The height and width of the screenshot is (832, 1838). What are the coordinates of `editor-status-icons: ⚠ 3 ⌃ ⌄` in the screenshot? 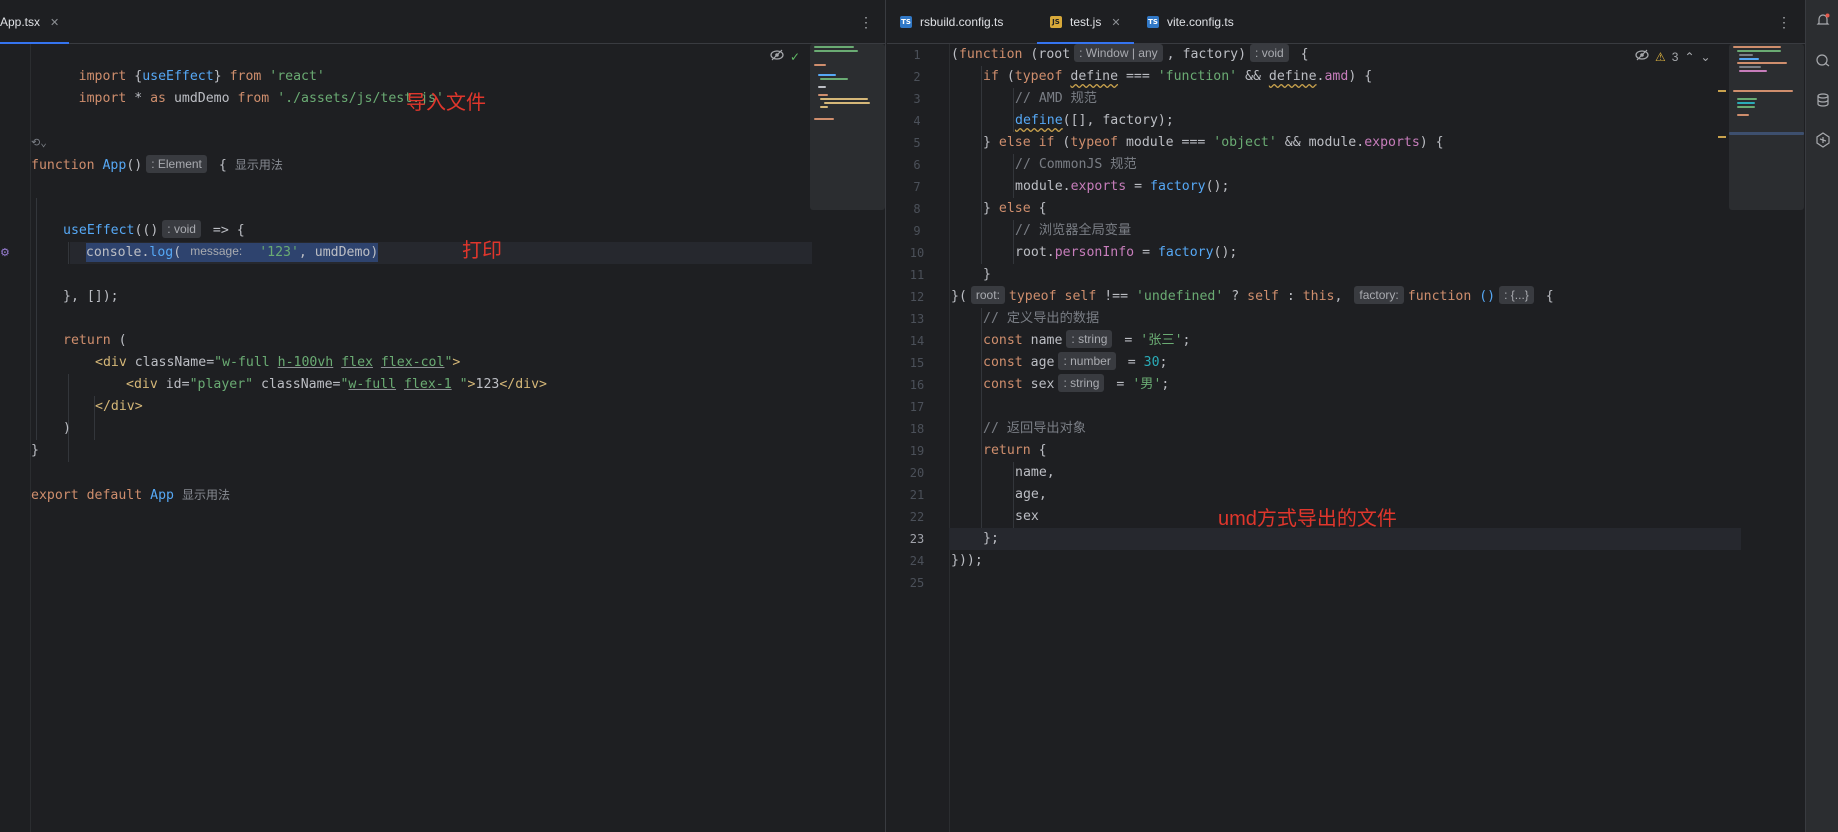 It's located at (1673, 56).